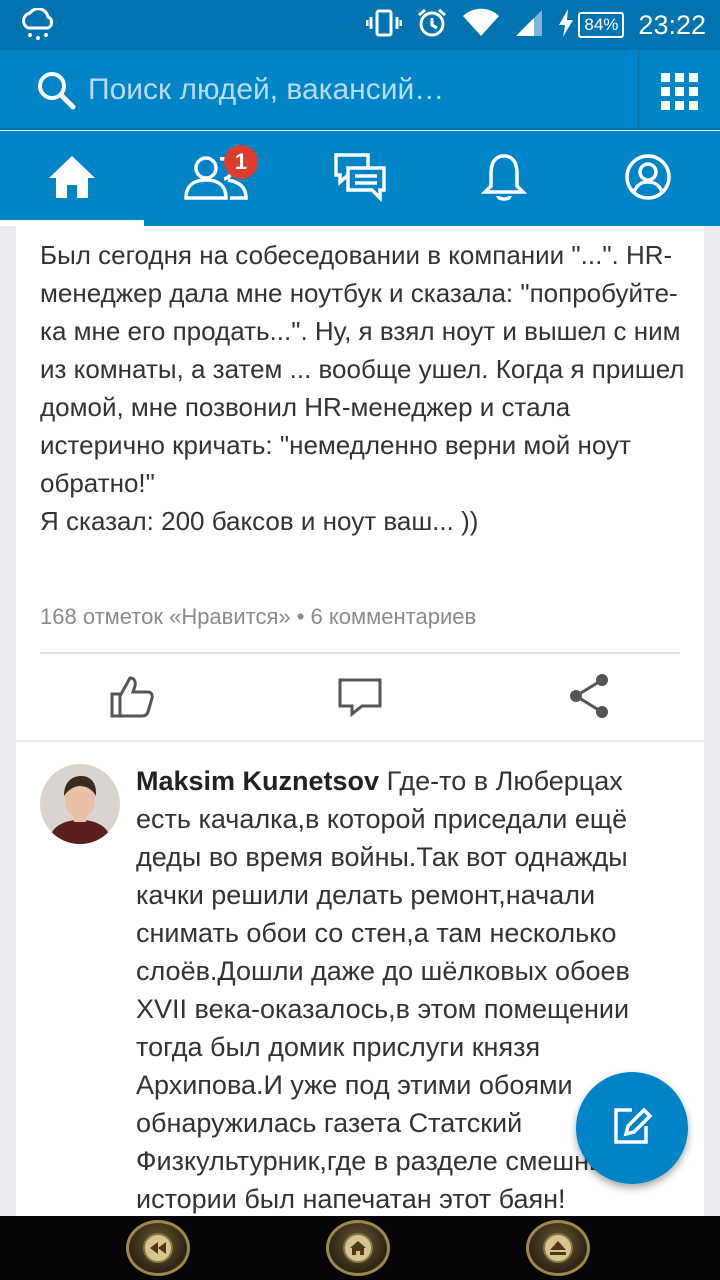 The width and height of the screenshot is (720, 1280). I want to click on avatar, so click(80, 804).